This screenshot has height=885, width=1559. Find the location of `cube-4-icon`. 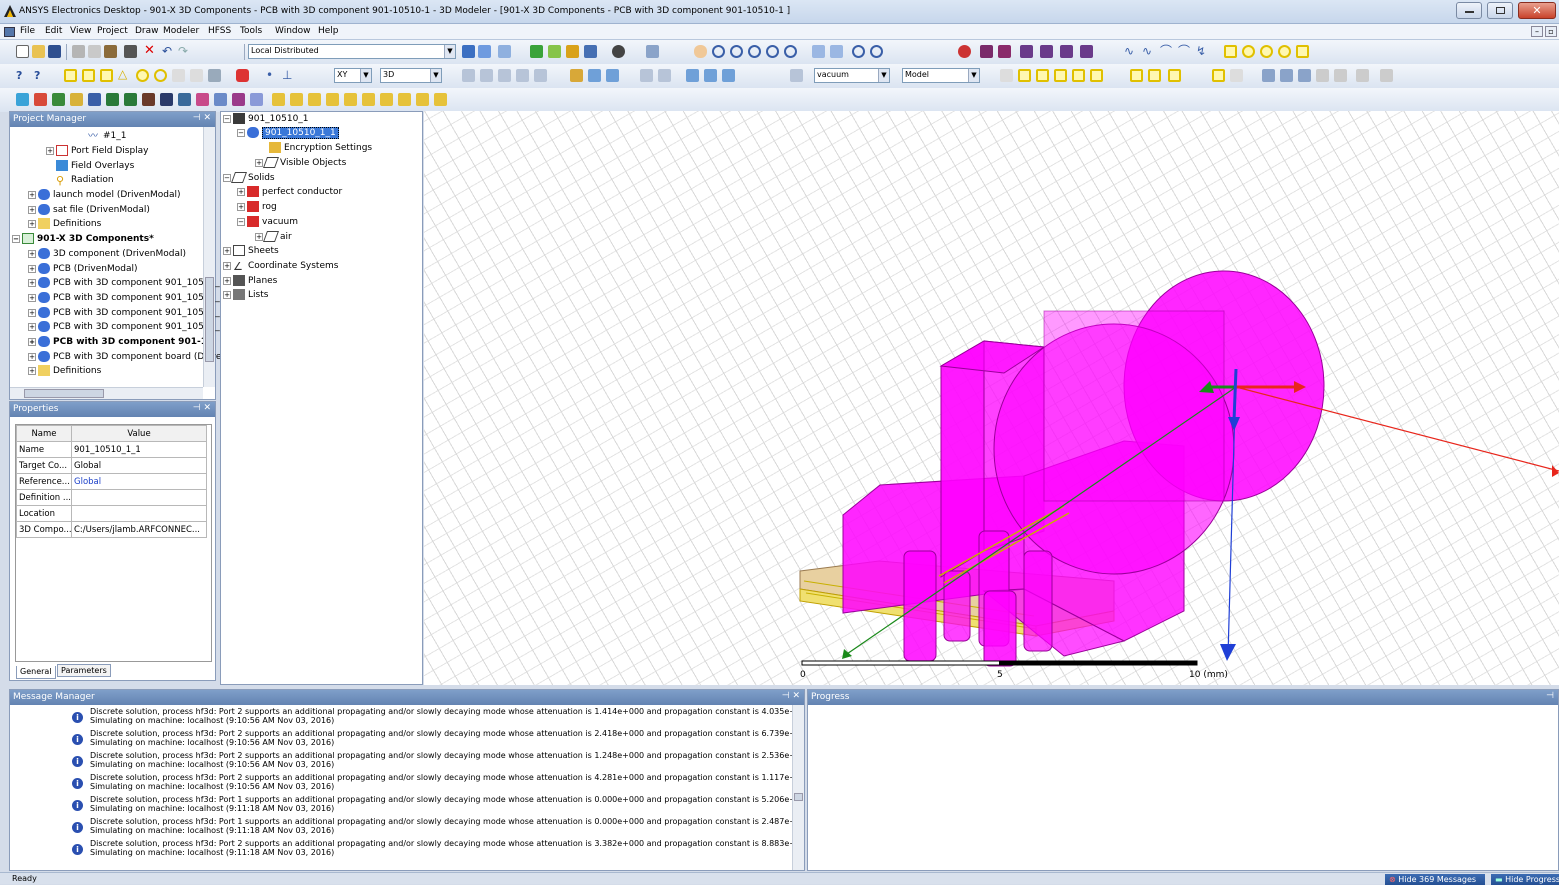

cube-4-icon is located at coordinates (332, 99).